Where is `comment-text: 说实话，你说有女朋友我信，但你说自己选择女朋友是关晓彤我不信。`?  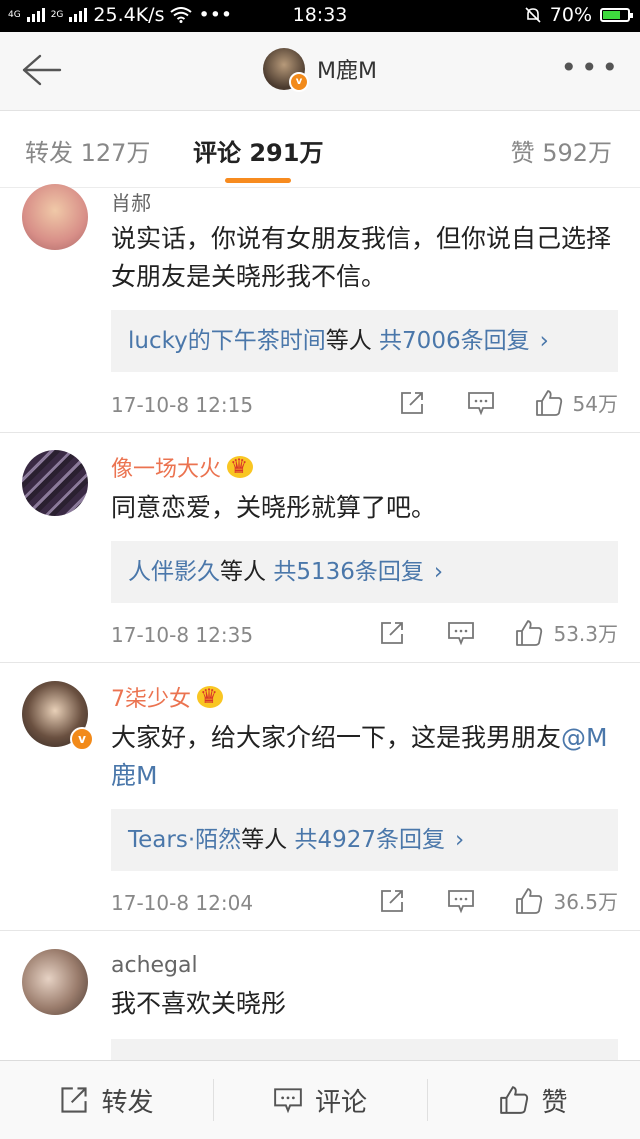
comment-text: 说实话，你说有女朋友我信，但你说自己选择女朋友是关晓彤我不信。 is located at coordinates (361, 257).